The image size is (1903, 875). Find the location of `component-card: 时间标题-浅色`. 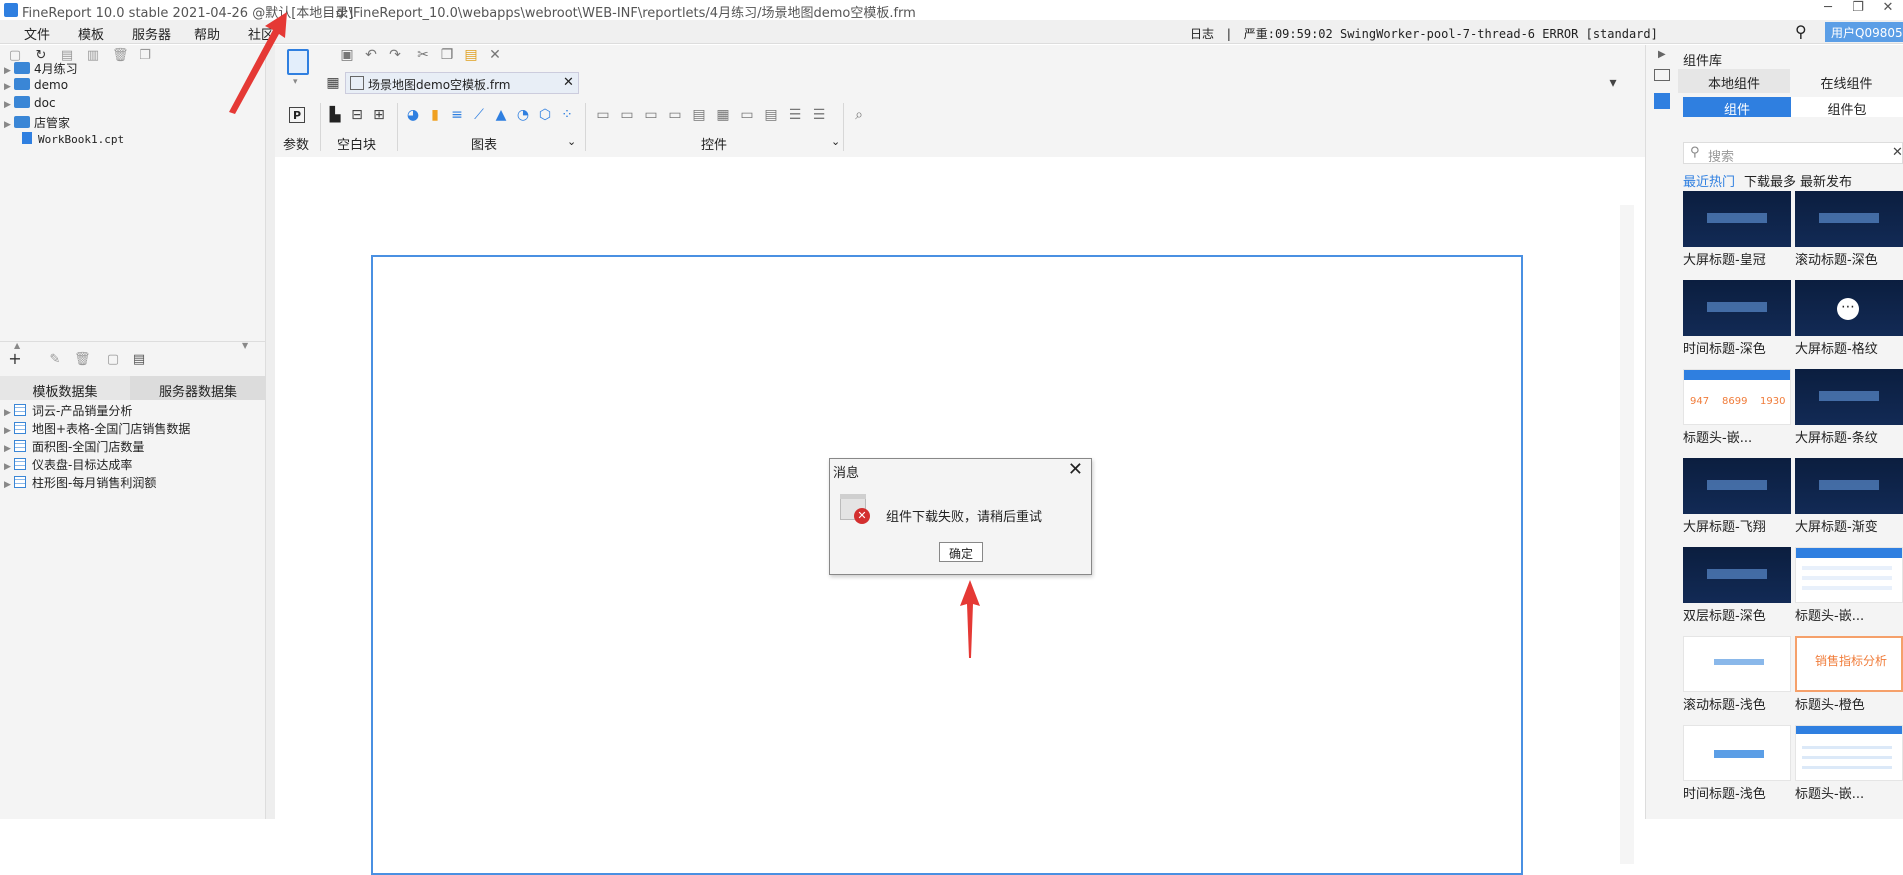

component-card: 时间标题-浅色 is located at coordinates (1737, 763).